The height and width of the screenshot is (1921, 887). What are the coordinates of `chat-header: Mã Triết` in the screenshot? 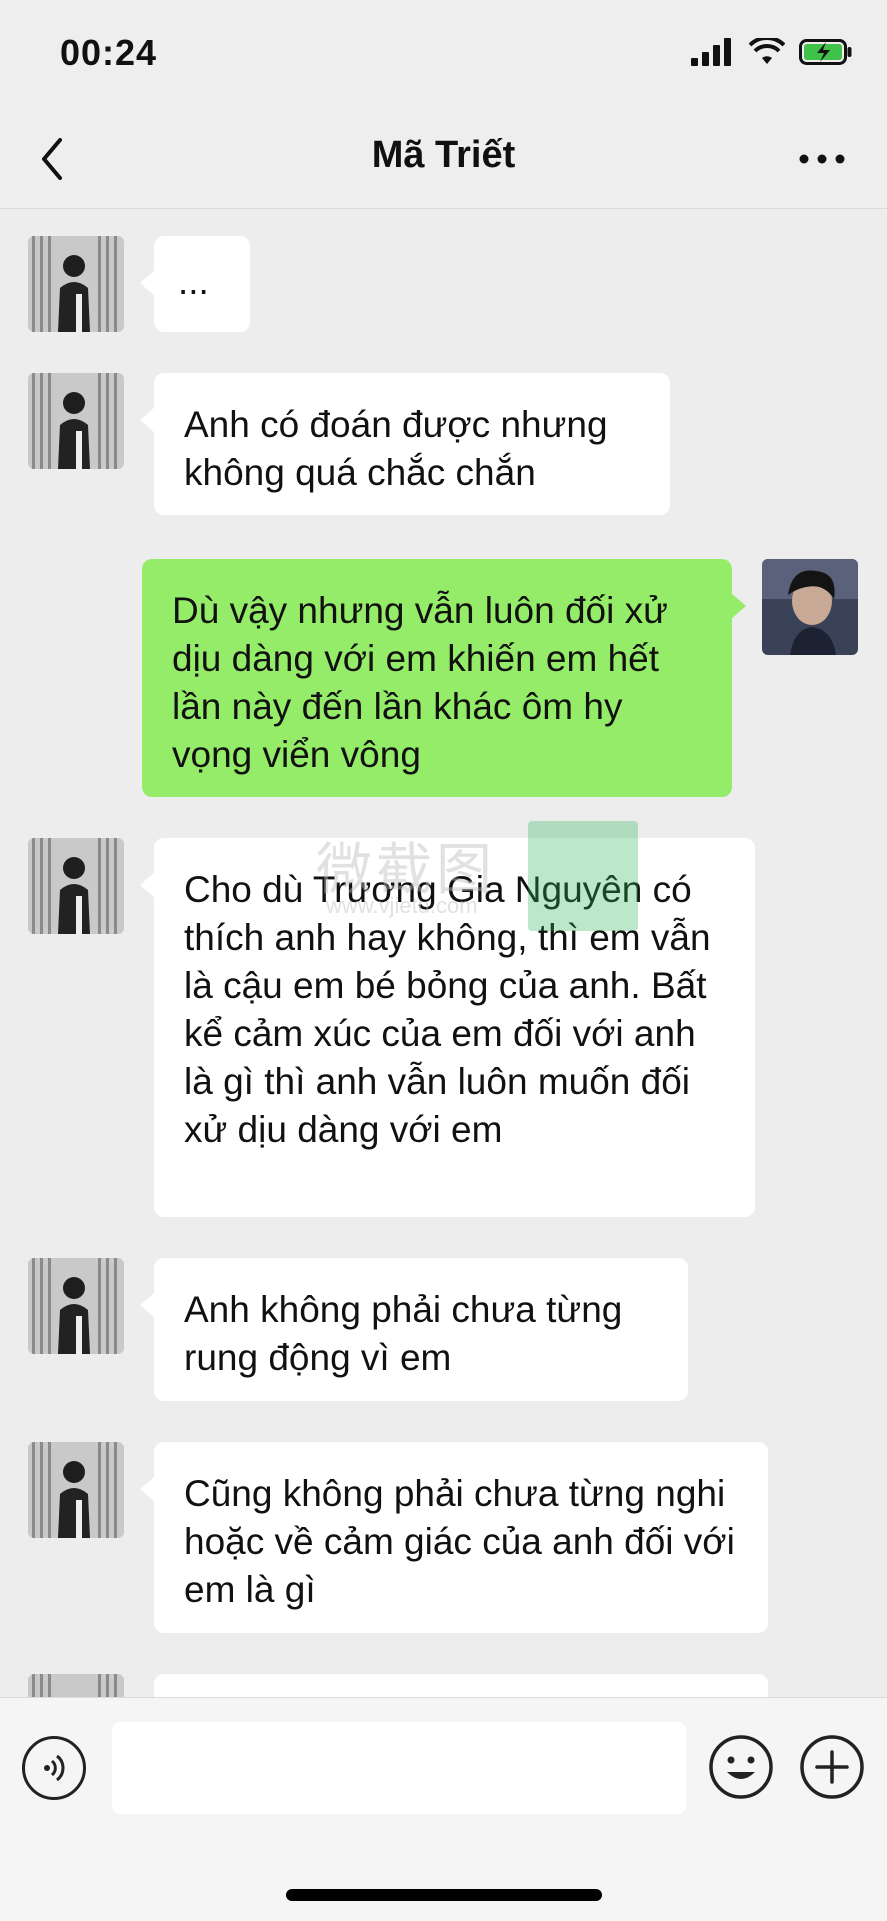 It's located at (443, 159).